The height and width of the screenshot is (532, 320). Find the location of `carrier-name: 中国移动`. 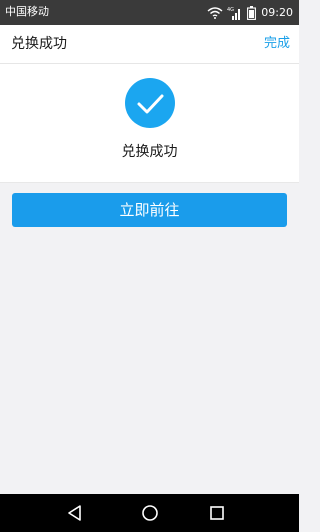

carrier-name: 中国移动 is located at coordinates (27, 11).